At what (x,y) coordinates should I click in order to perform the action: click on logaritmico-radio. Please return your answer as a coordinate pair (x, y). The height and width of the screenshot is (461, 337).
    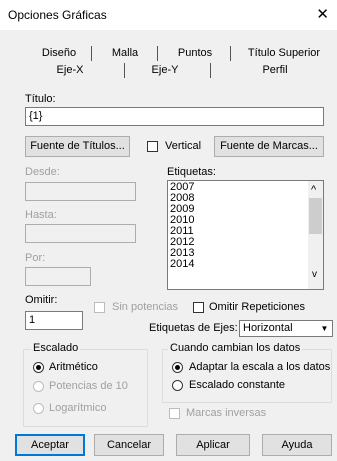
    Looking at the image, I should click on (38, 408).